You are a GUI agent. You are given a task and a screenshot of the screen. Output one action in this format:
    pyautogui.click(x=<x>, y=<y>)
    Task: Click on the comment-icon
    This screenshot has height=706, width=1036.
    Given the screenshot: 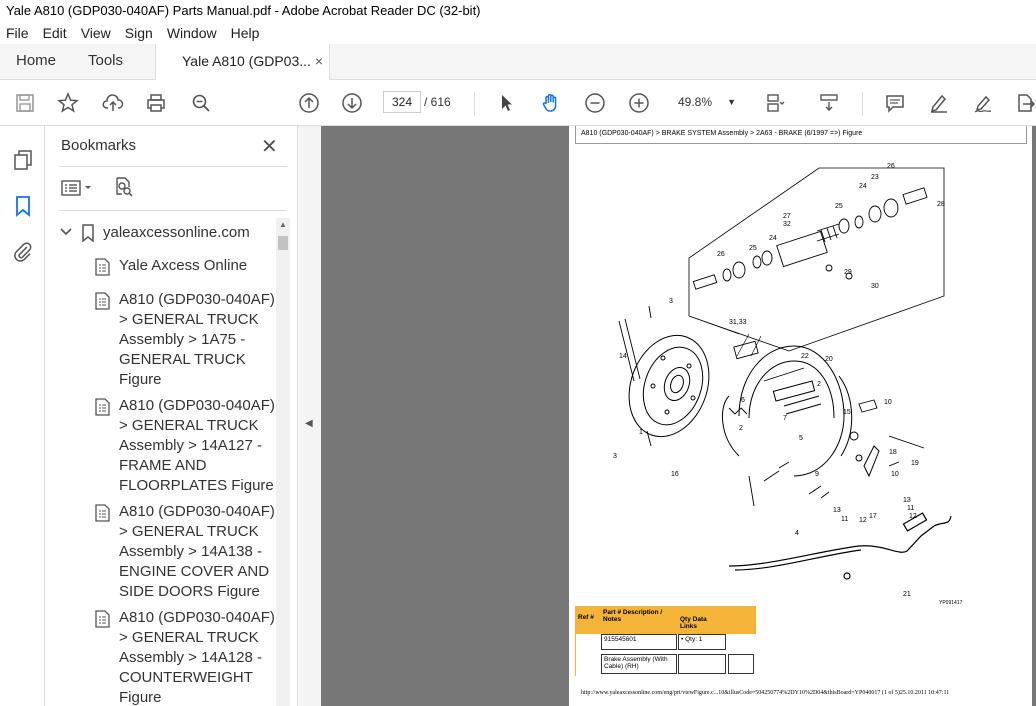 What is the action you would take?
    pyautogui.click(x=895, y=103)
    